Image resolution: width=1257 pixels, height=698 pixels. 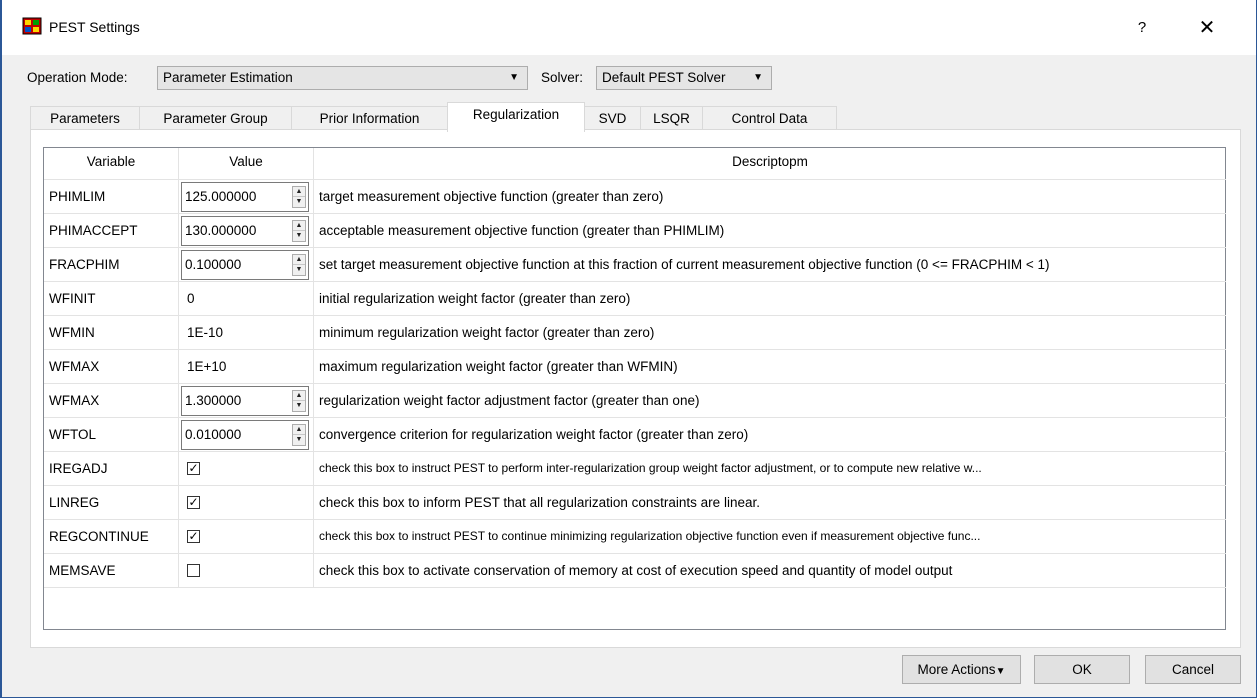 I want to click on value-spinbox: 0.100000 ▲ ▼, so click(x=245, y=265).